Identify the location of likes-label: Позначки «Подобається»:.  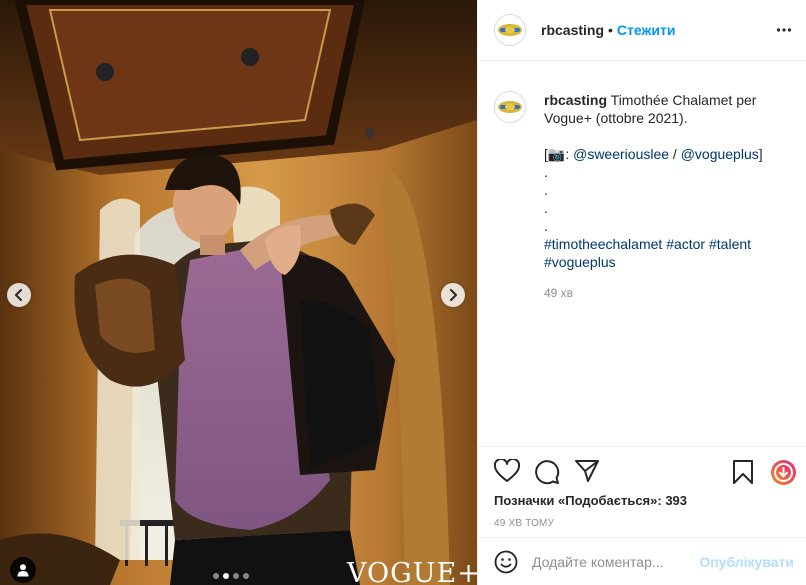
(580, 500).